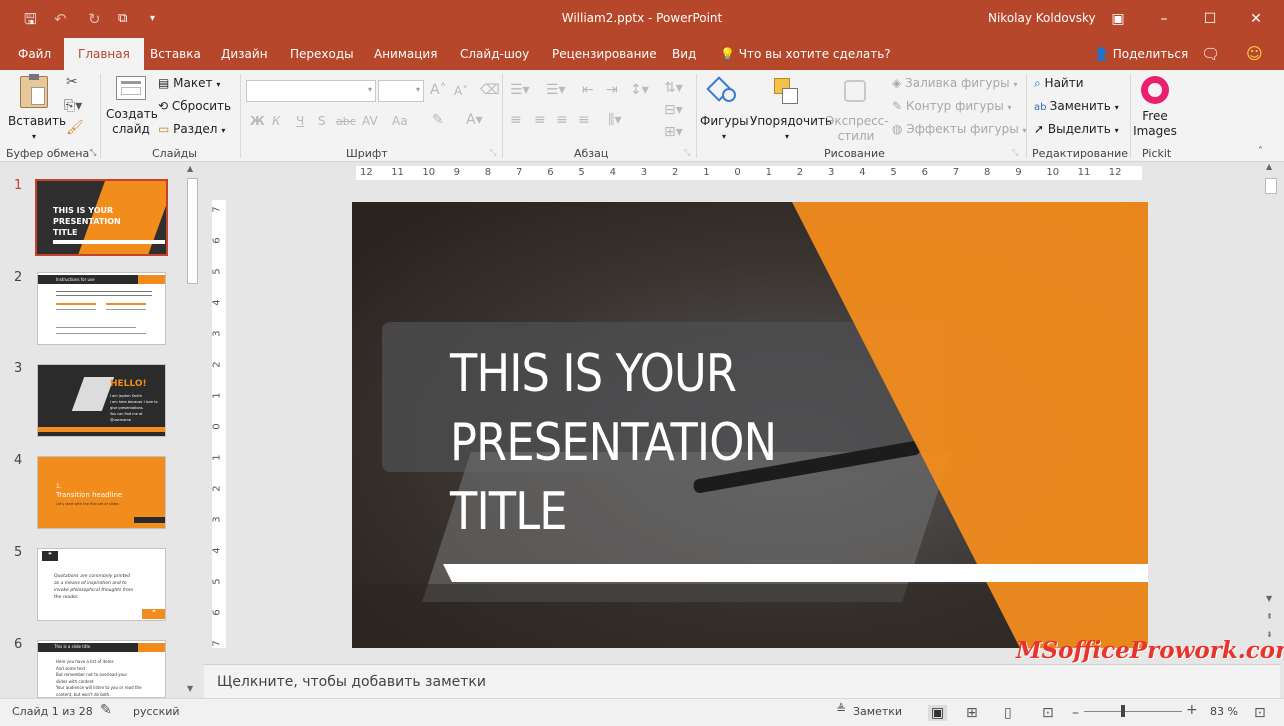 The height and width of the screenshot is (726, 1284). I want to click on zoom-out-icon: –, so click(1075, 713).